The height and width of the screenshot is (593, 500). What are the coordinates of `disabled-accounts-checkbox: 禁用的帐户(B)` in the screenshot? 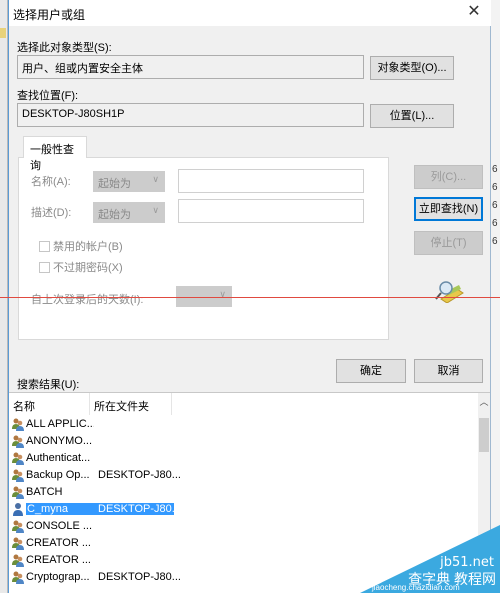 It's located at (81, 246).